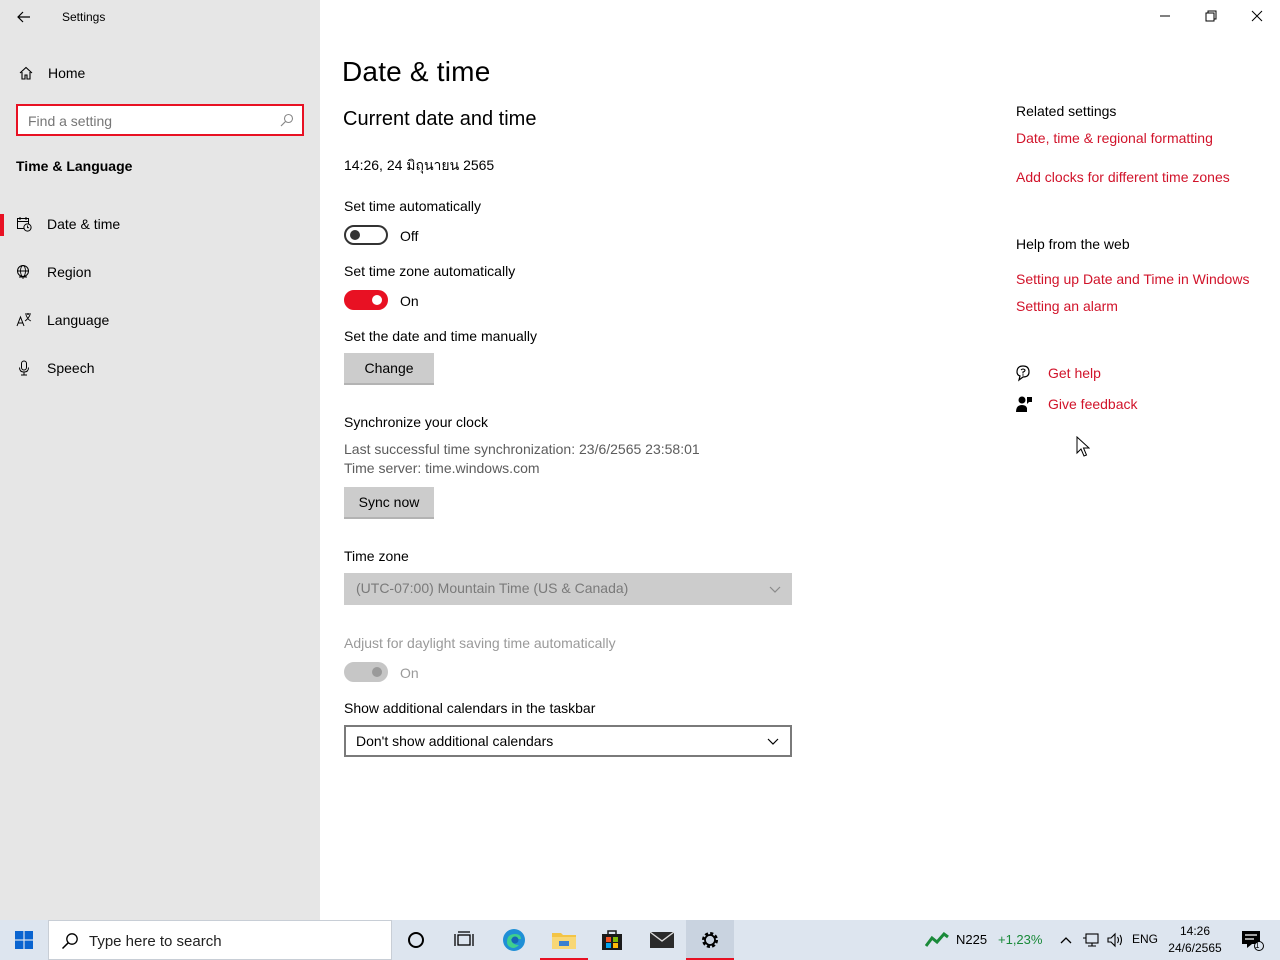  Describe the element at coordinates (419, 165) in the screenshot. I see `current-date-time-value: 14:26, 24 มิถุนายน 2565` at that location.